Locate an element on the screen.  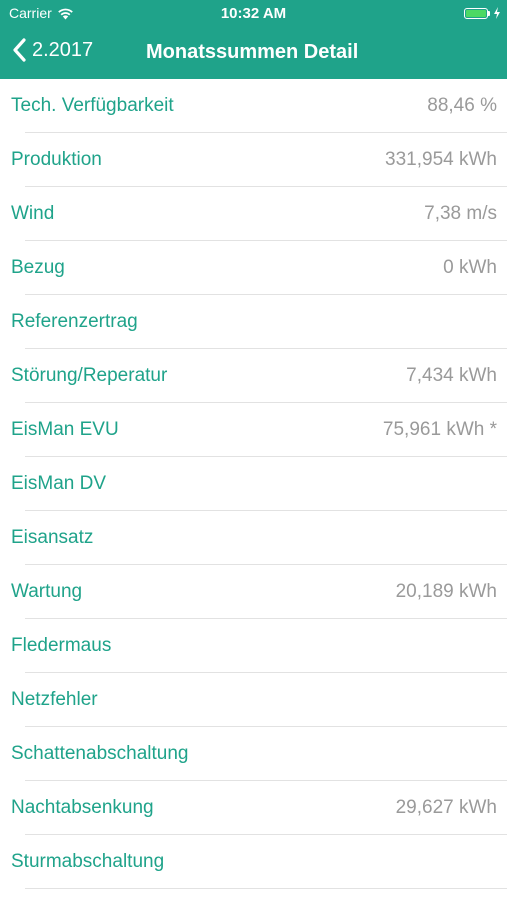
page-title: Monatssummen Detail is located at coordinates (252, 52).